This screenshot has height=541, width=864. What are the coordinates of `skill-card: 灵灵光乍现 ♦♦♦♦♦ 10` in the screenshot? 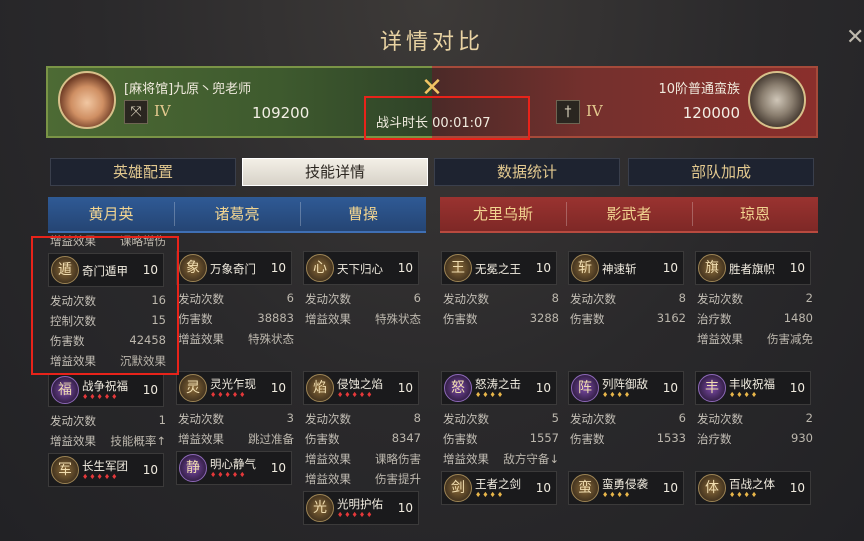 It's located at (234, 388).